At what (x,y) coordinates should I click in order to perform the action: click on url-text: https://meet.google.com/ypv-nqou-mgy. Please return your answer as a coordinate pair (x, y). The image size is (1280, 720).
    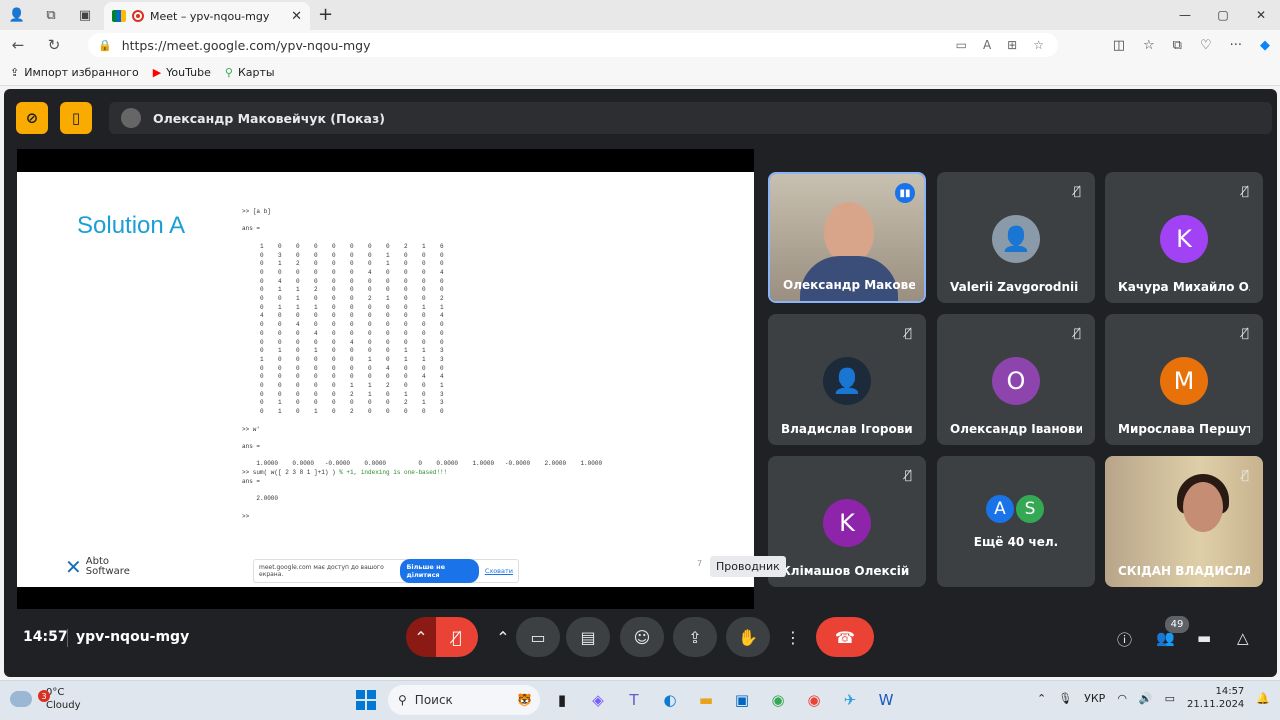
    Looking at the image, I should click on (534, 45).